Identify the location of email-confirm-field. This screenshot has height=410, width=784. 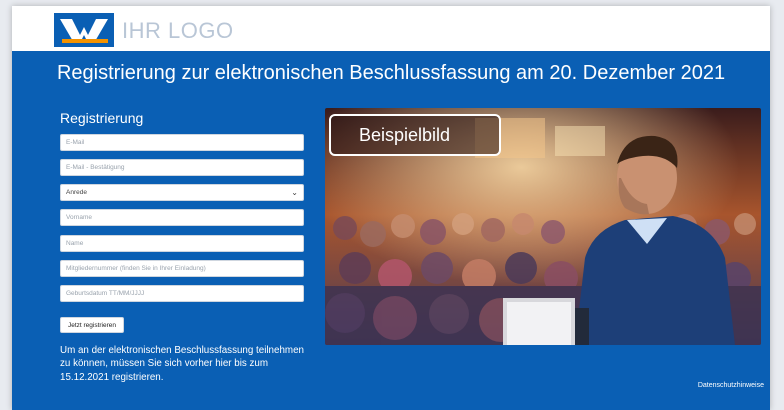
(182, 167).